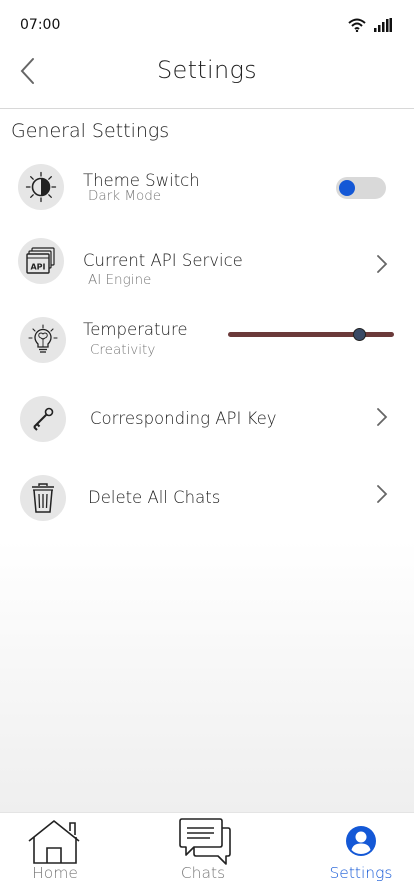 This screenshot has height=896, width=414. I want to click on api-key-chevron, so click(382, 417).